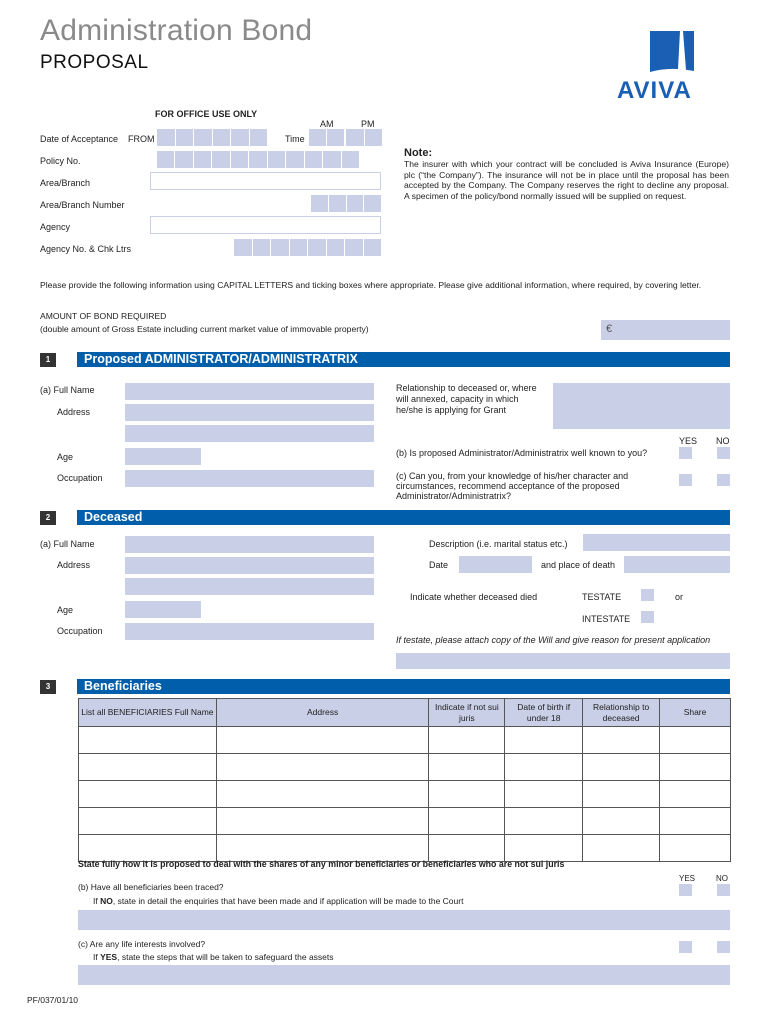 The height and width of the screenshot is (1024, 770). Describe the element at coordinates (265, 181) in the screenshot. I see `area-branch-input` at that location.